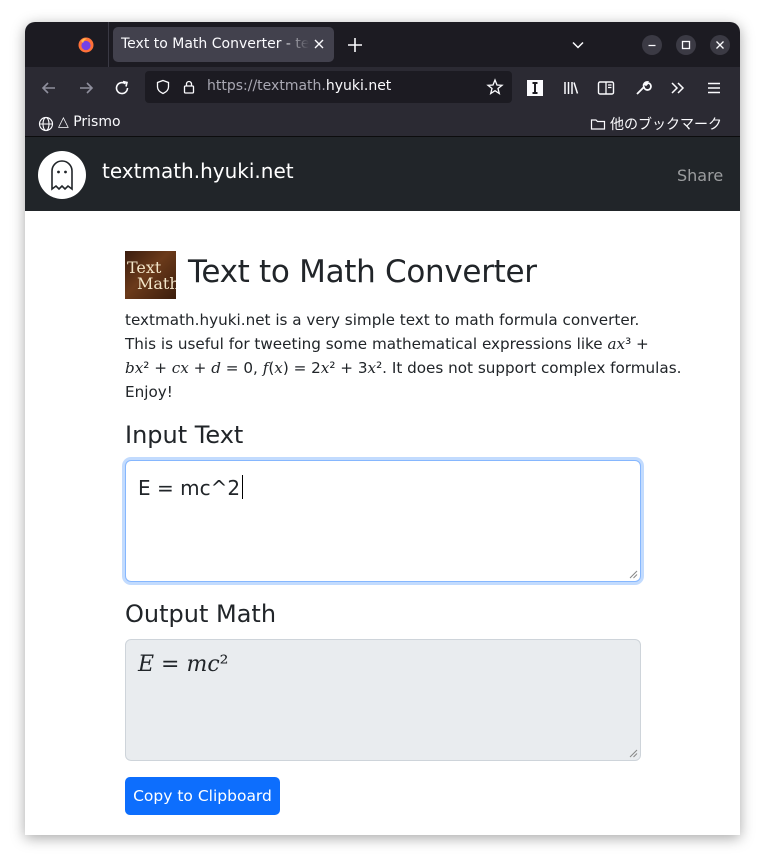 The height and width of the screenshot is (863, 765). Describe the element at coordinates (319, 44) in the screenshot. I see `close-tab-icon` at that location.